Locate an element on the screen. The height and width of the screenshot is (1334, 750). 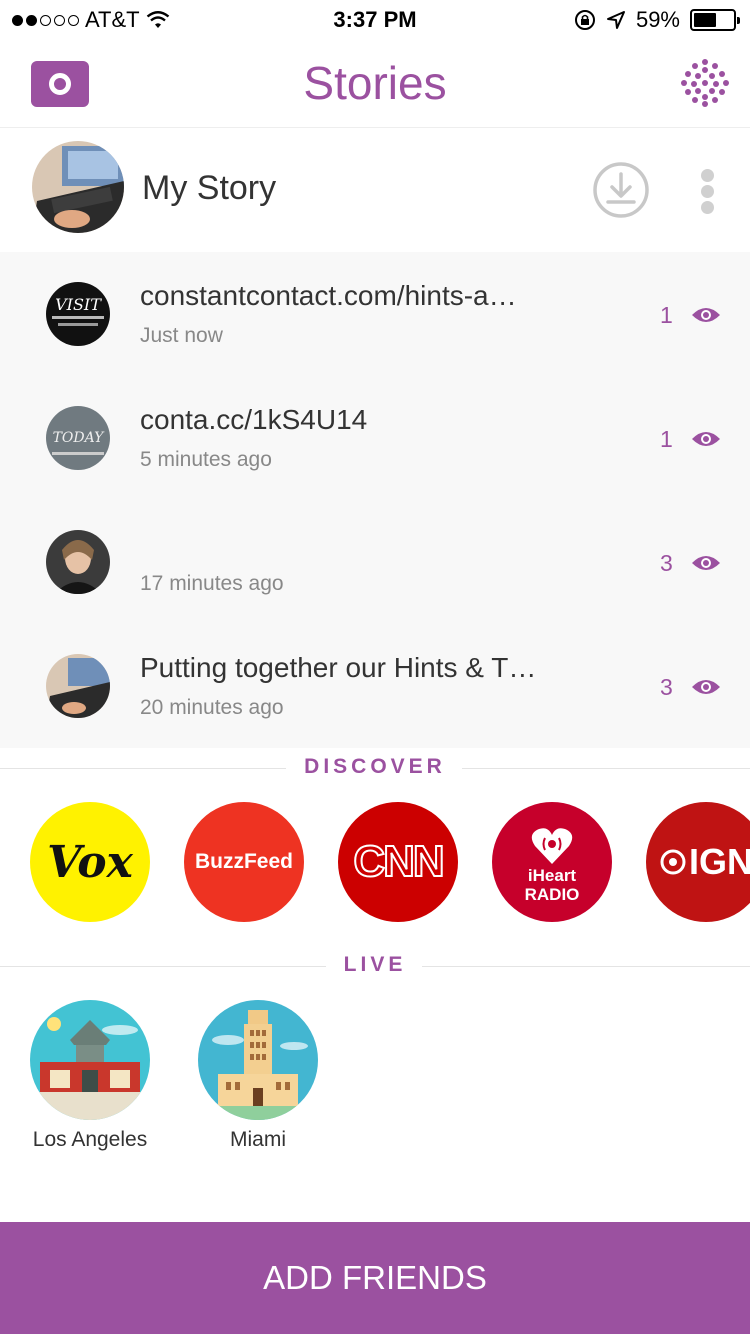
publisher-iheartradio: iHeart RADIO is located at coordinates (552, 862).